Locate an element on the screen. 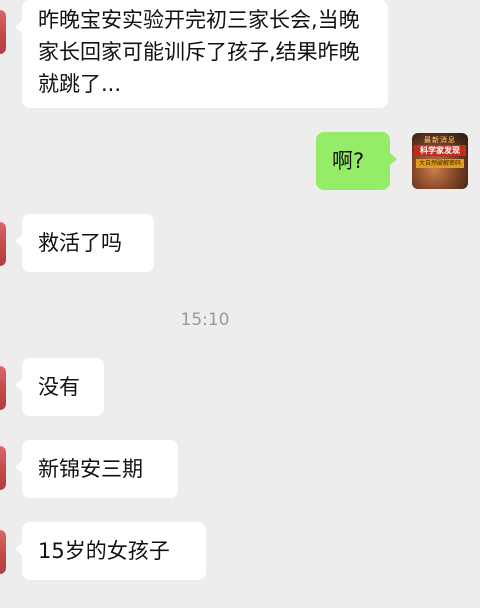 The width and height of the screenshot is (480, 608). message-timestamp: 15:10 is located at coordinates (205, 320).